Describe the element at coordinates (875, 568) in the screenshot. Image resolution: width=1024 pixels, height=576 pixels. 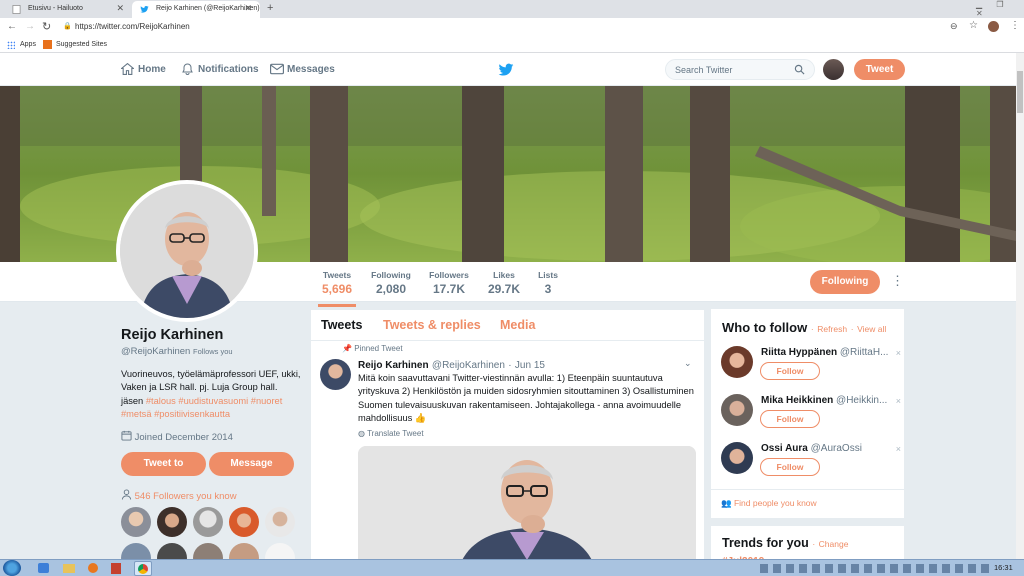
I see `system-tray-icons` at that location.